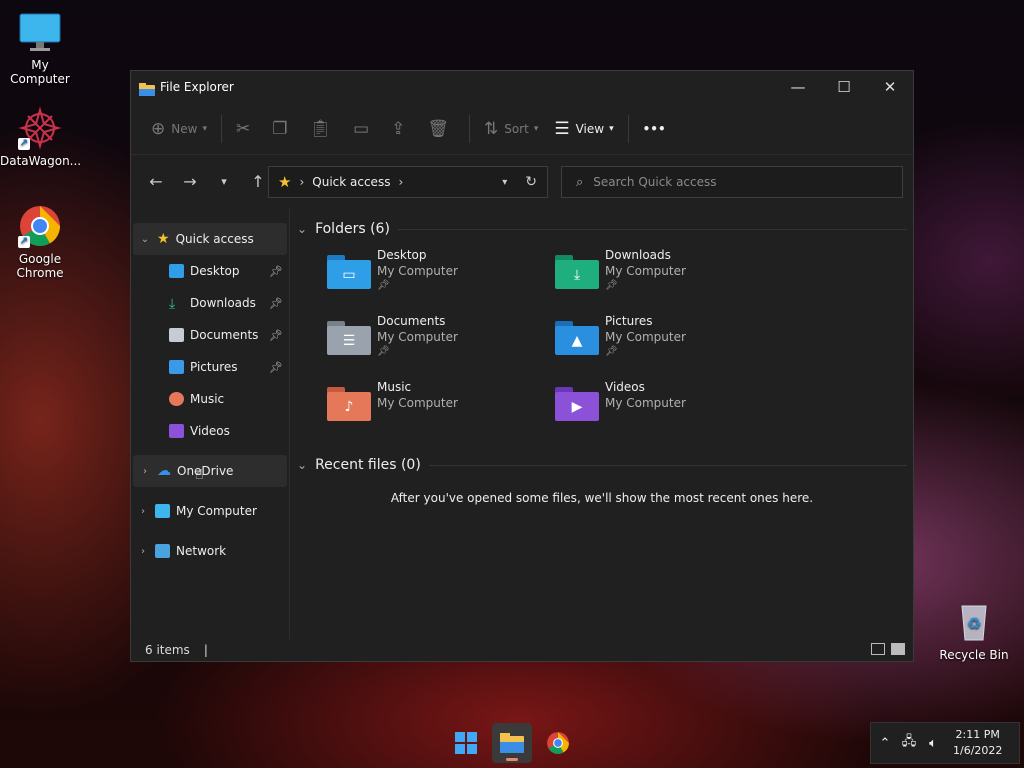 This screenshot has height=768, width=1024. I want to click on windows-logo-icon, so click(466, 743).